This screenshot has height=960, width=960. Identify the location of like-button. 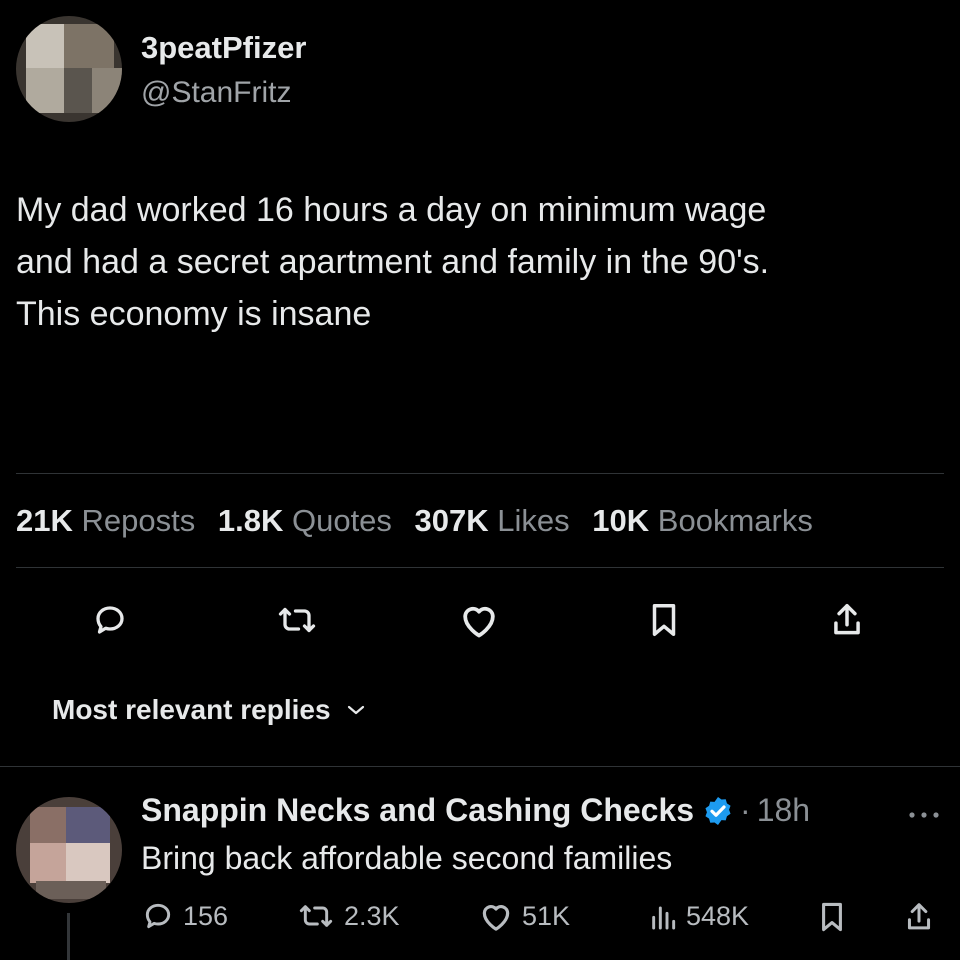
(479, 620).